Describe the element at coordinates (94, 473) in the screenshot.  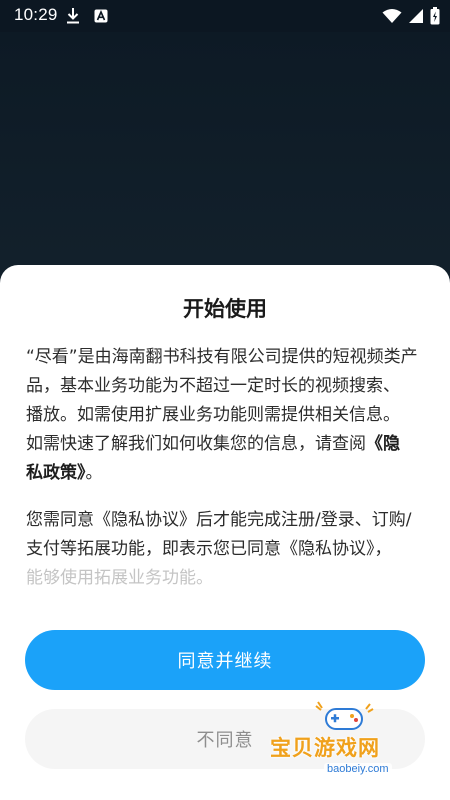
I see `intro-line-5-end: 。` at that location.